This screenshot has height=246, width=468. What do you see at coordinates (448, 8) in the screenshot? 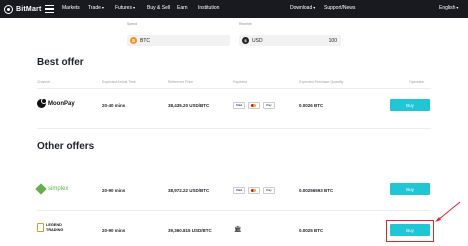
I see `language-selector: English▾` at bounding box center [448, 8].